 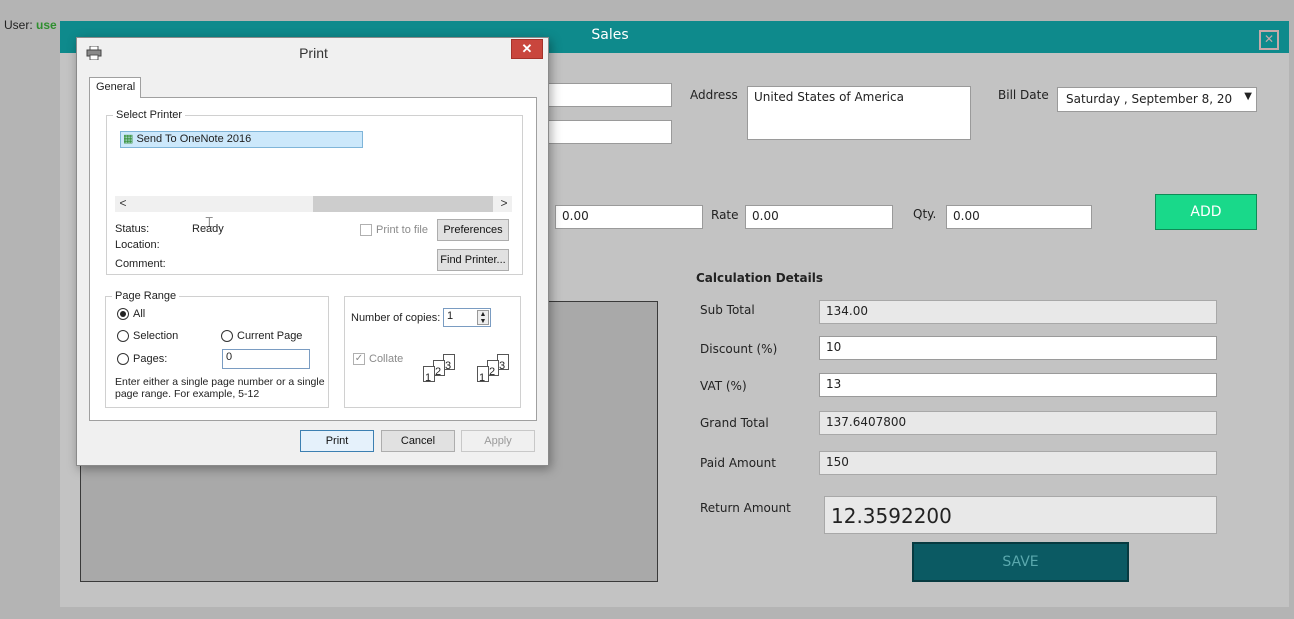 What do you see at coordinates (483, 317) in the screenshot?
I see `copies-spinner-icon: ▲ ▼` at bounding box center [483, 317].